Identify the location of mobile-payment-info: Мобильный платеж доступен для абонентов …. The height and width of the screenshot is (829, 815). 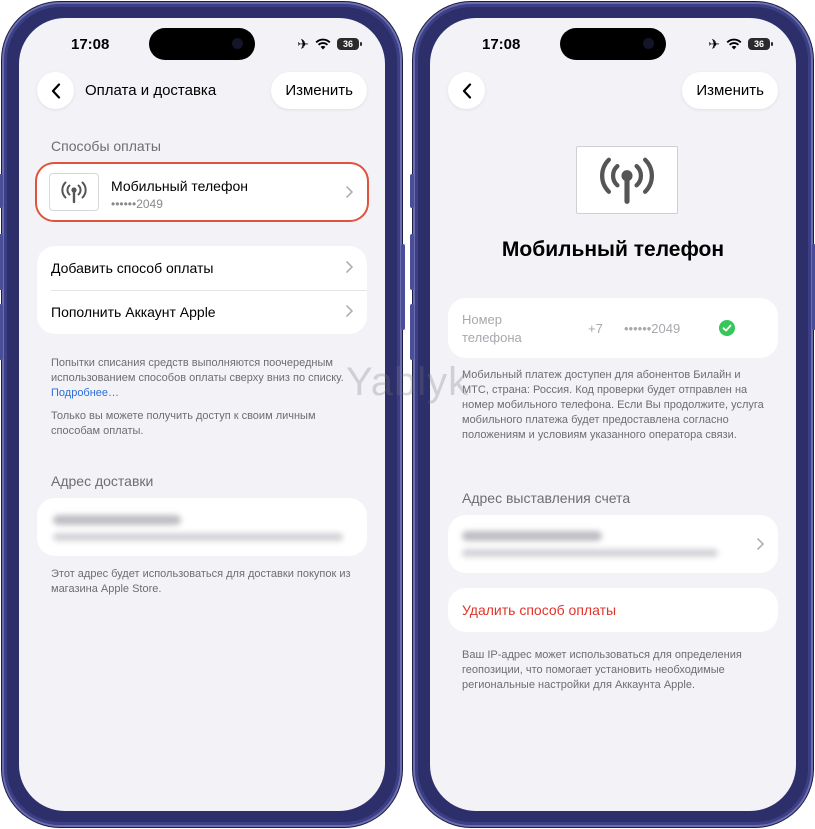
(613, 405).